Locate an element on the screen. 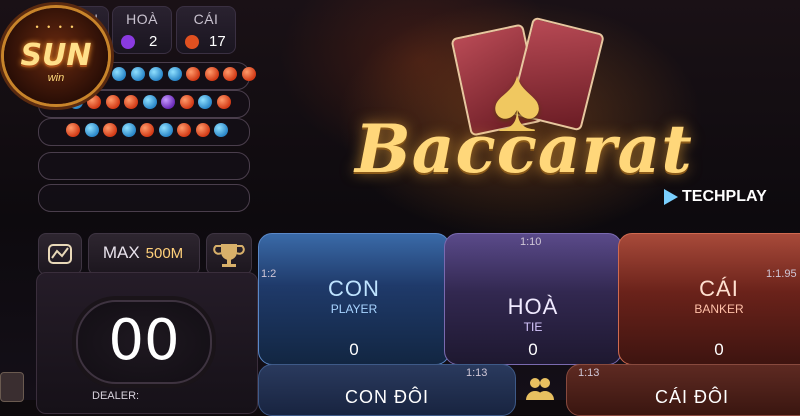 The image size is (800, 416). logo-ring: • • • • is located at coordinates (56, 27).